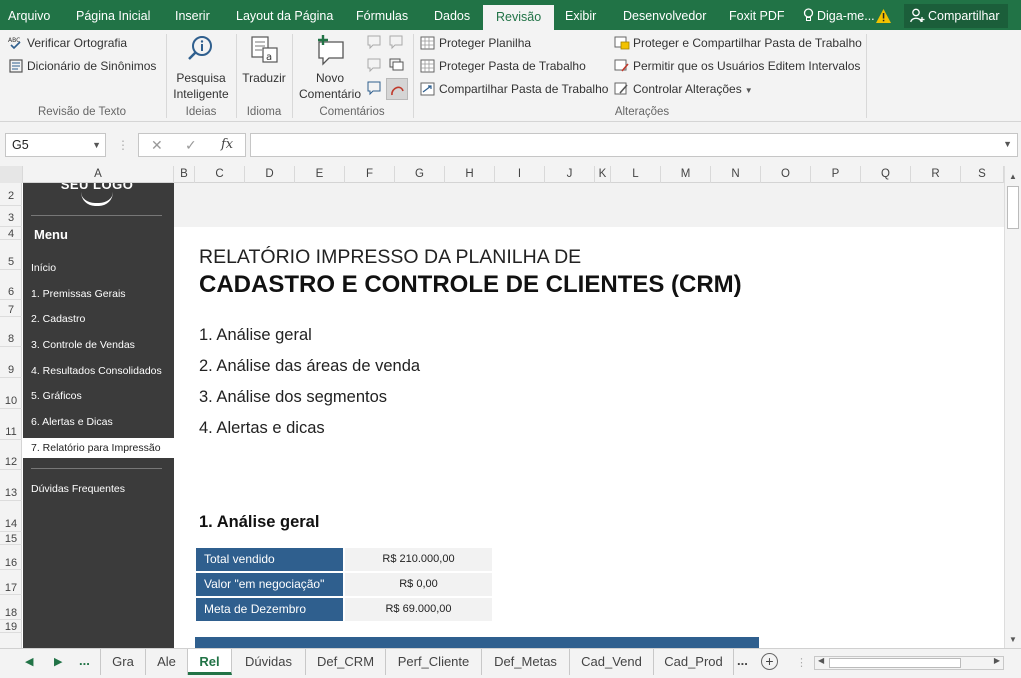  I want to click on sheet-tab: Dúvidas, so click(269, 662).